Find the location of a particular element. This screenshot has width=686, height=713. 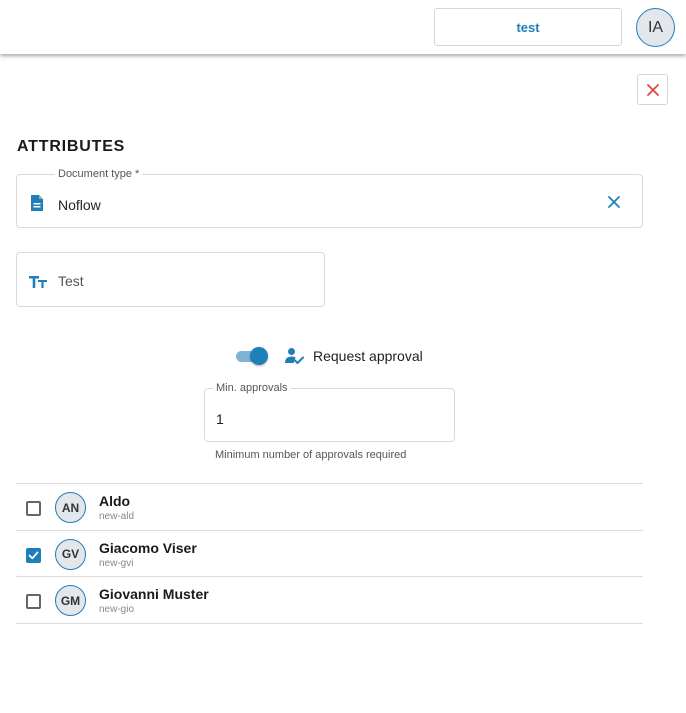

user-login: new-gvi is located at coordinates (116, 563).